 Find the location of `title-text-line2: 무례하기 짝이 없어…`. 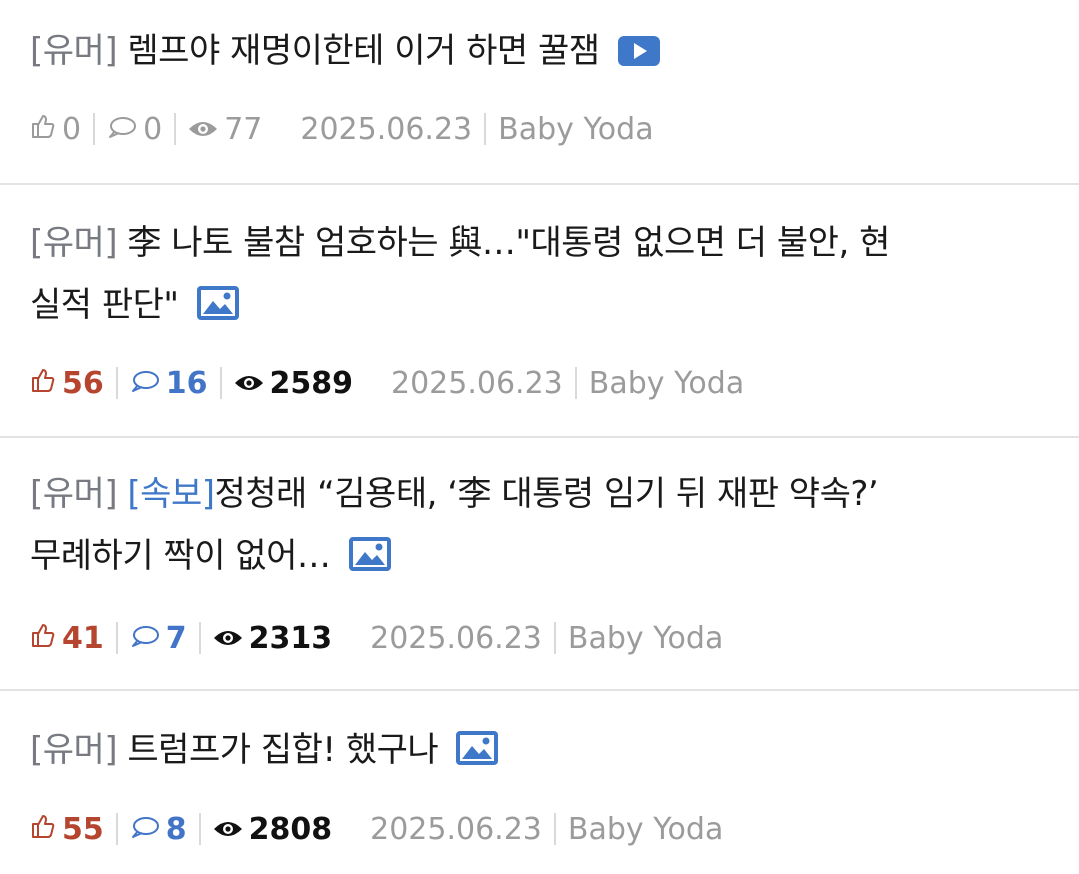

title-text-line2: 무례하기 짝이 없어… is located at coordinates (180, 556).